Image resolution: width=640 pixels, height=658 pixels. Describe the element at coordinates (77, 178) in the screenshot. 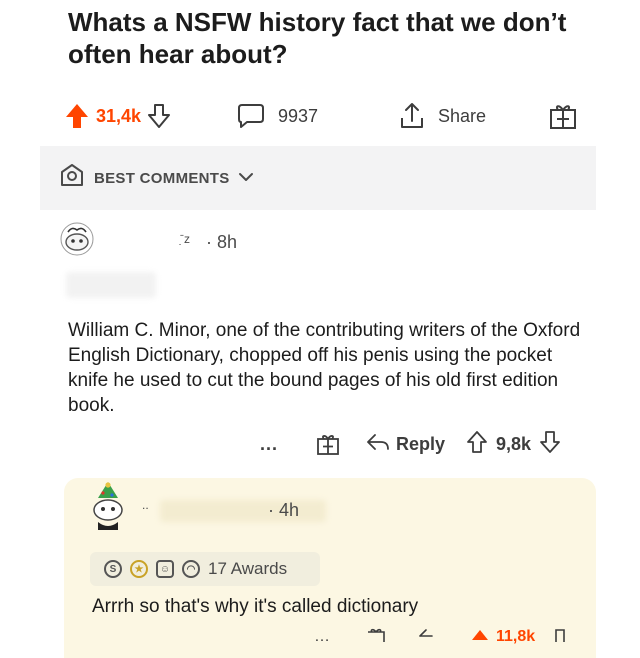

I see `badge-icon` at that location.